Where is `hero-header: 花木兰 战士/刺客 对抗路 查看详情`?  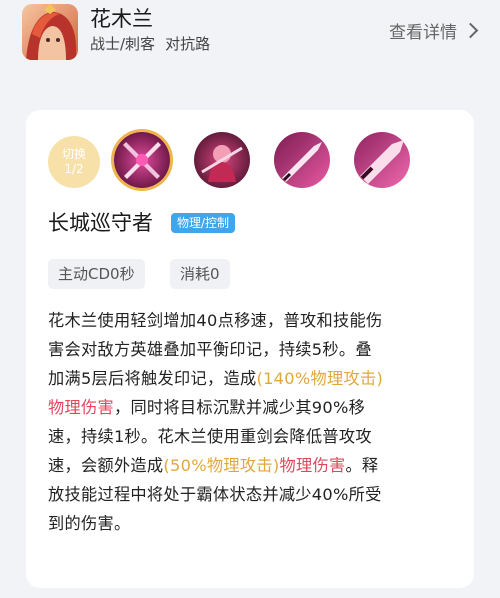
hero-header: 花木兰 战士/刺客 对抗路 查看详情 is located at coordinates (250, 32).